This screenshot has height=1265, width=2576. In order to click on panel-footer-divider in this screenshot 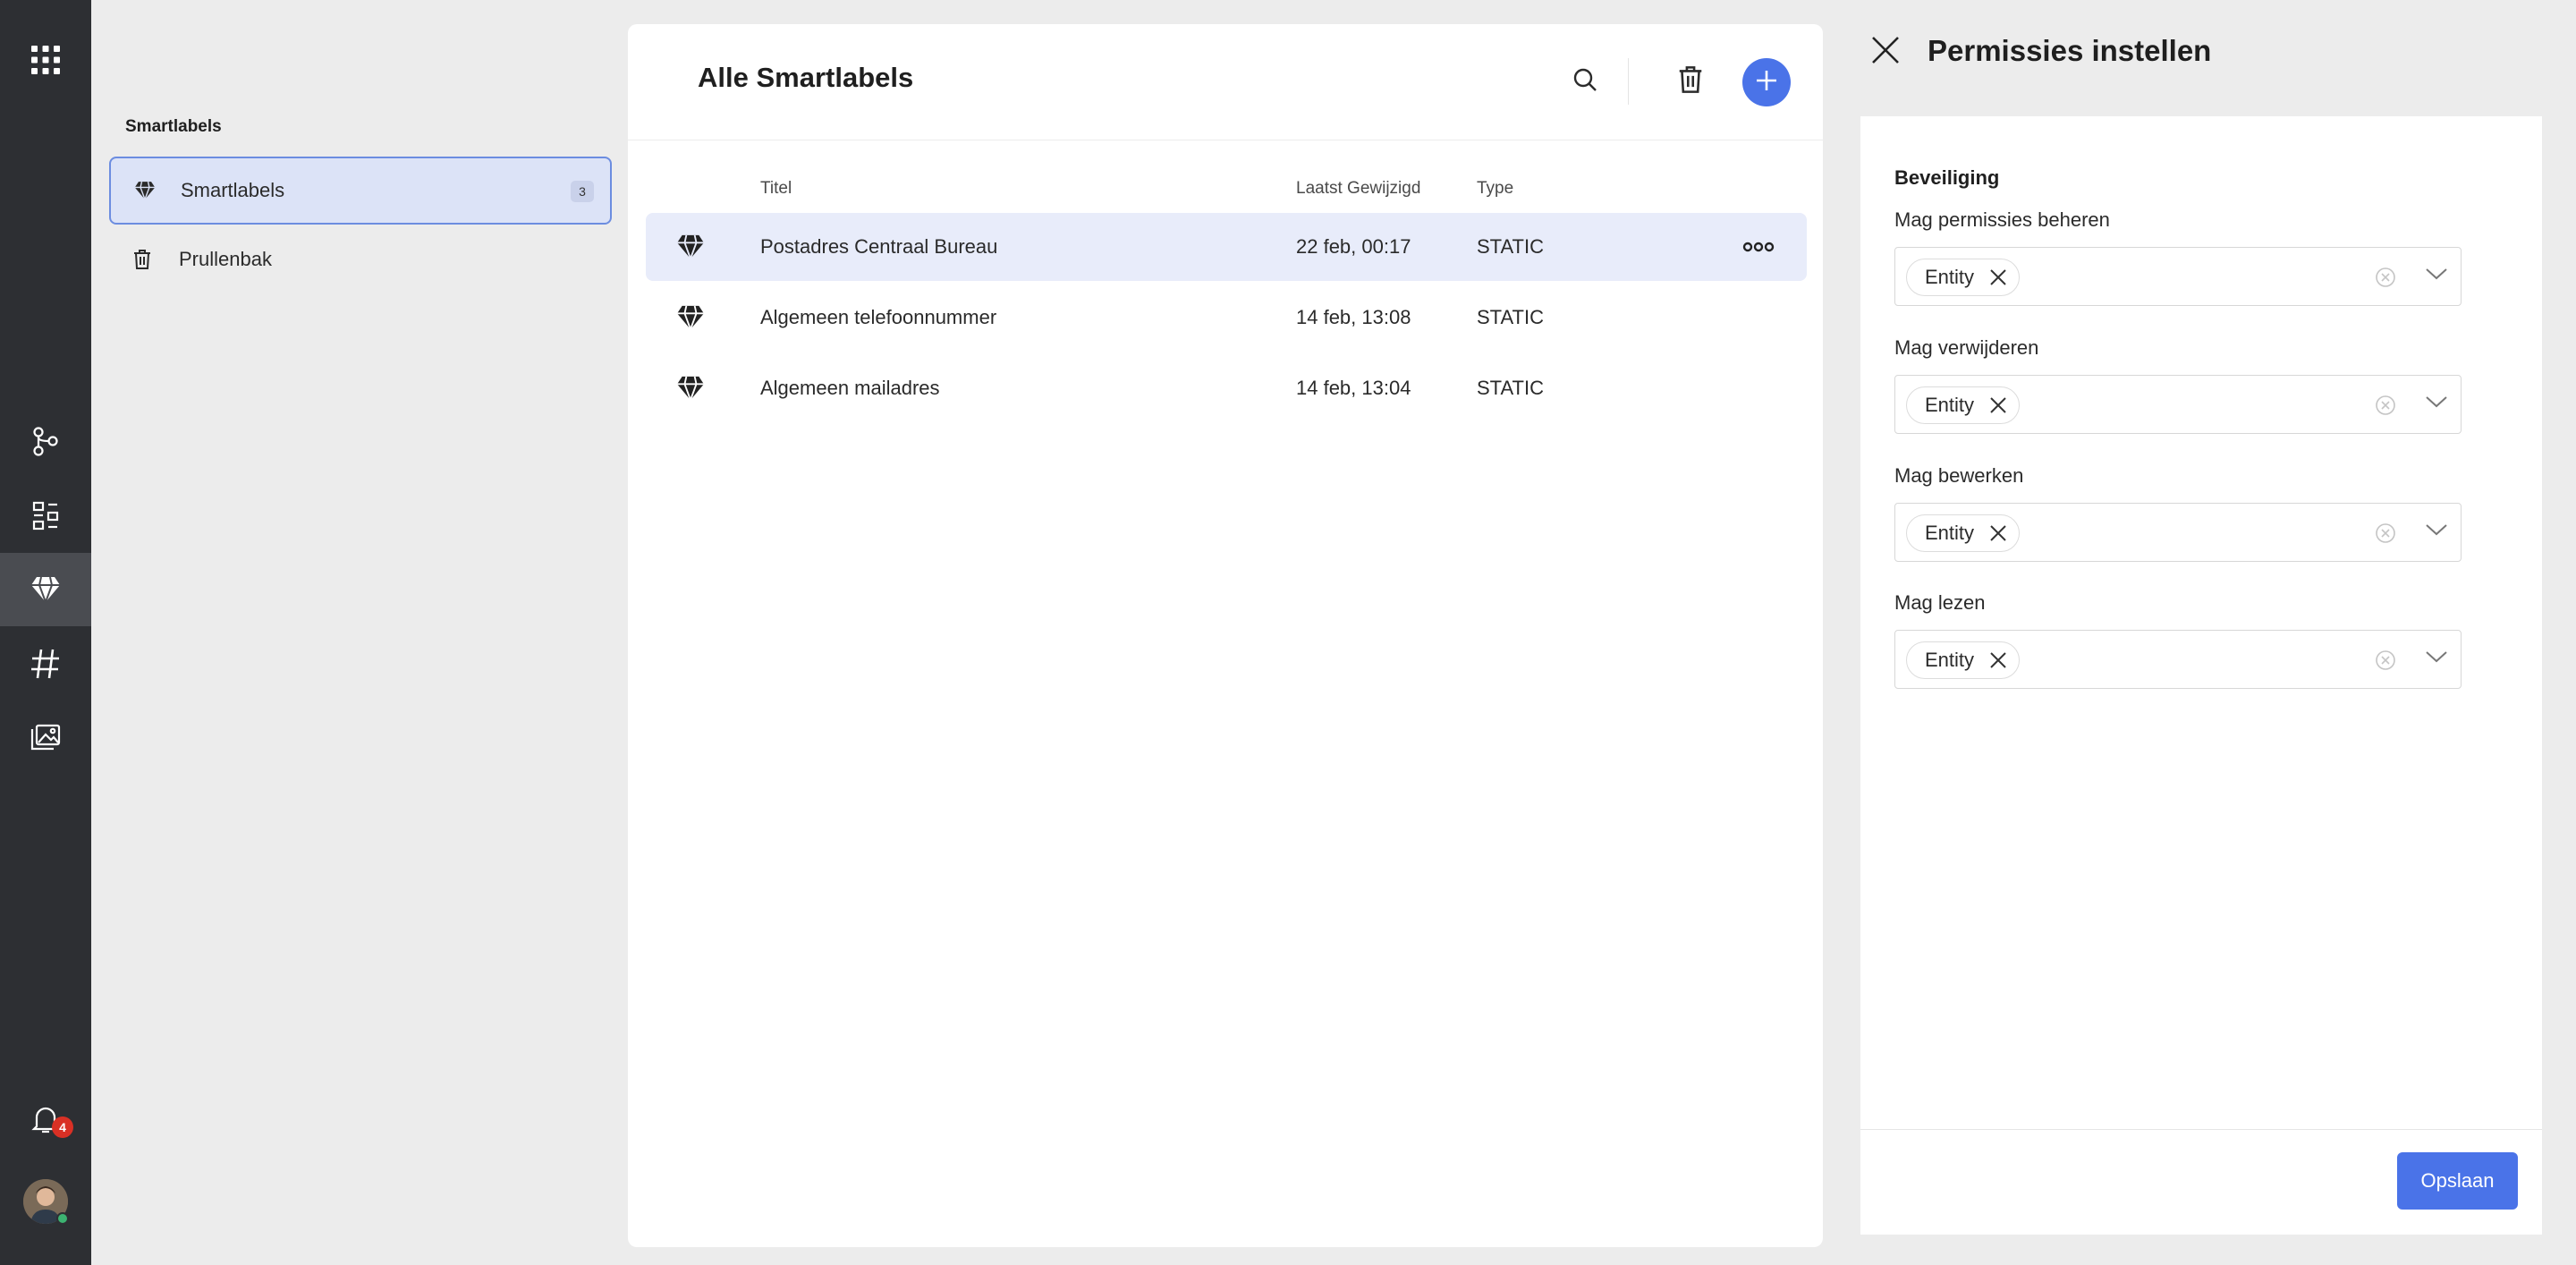, I will do `click(2201, 1129)`.